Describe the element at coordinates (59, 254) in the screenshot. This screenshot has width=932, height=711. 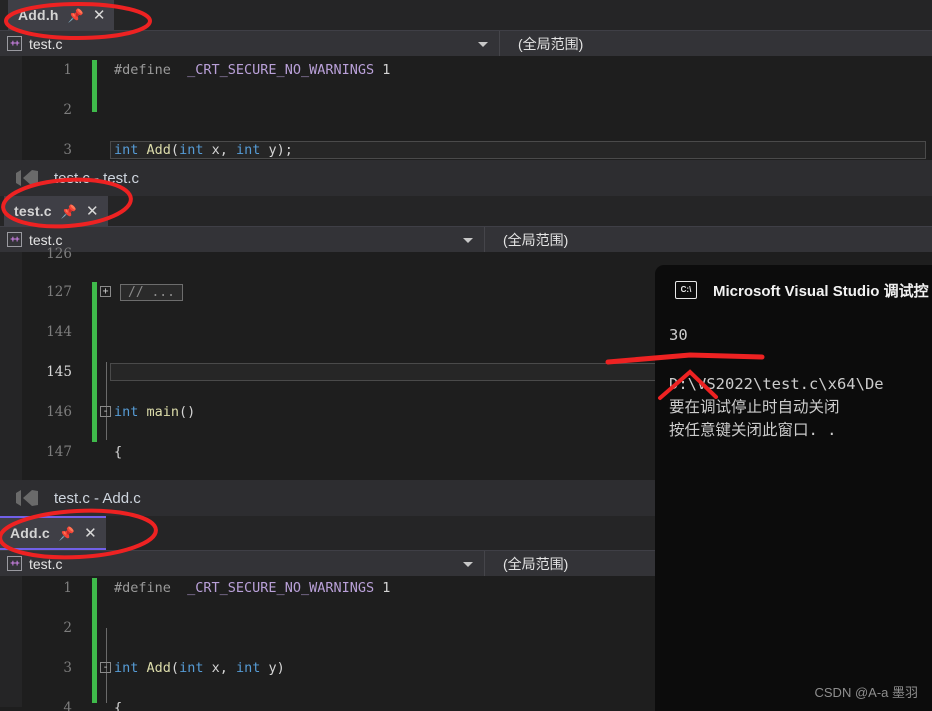
I see `line-number: 126` at that location.